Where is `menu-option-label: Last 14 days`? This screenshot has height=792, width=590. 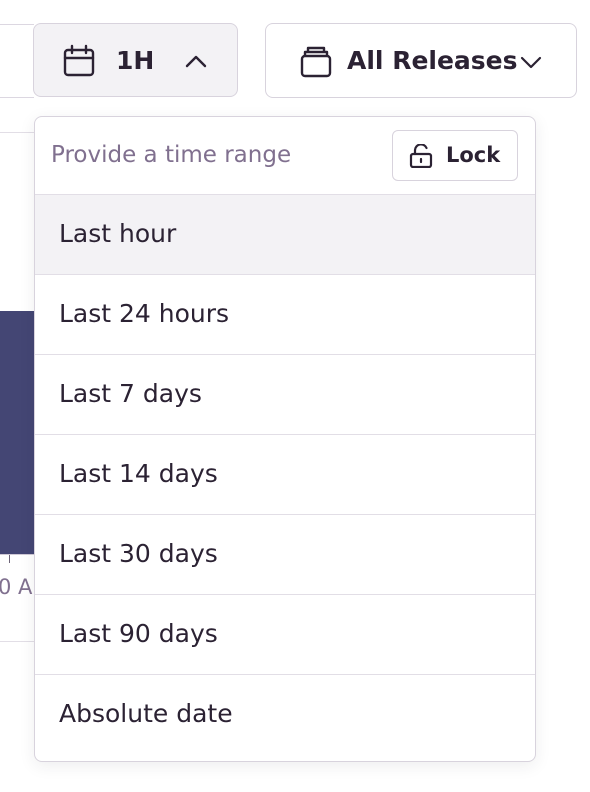
menu-option-label: Last 14 days is located at coordinates (138, 473).